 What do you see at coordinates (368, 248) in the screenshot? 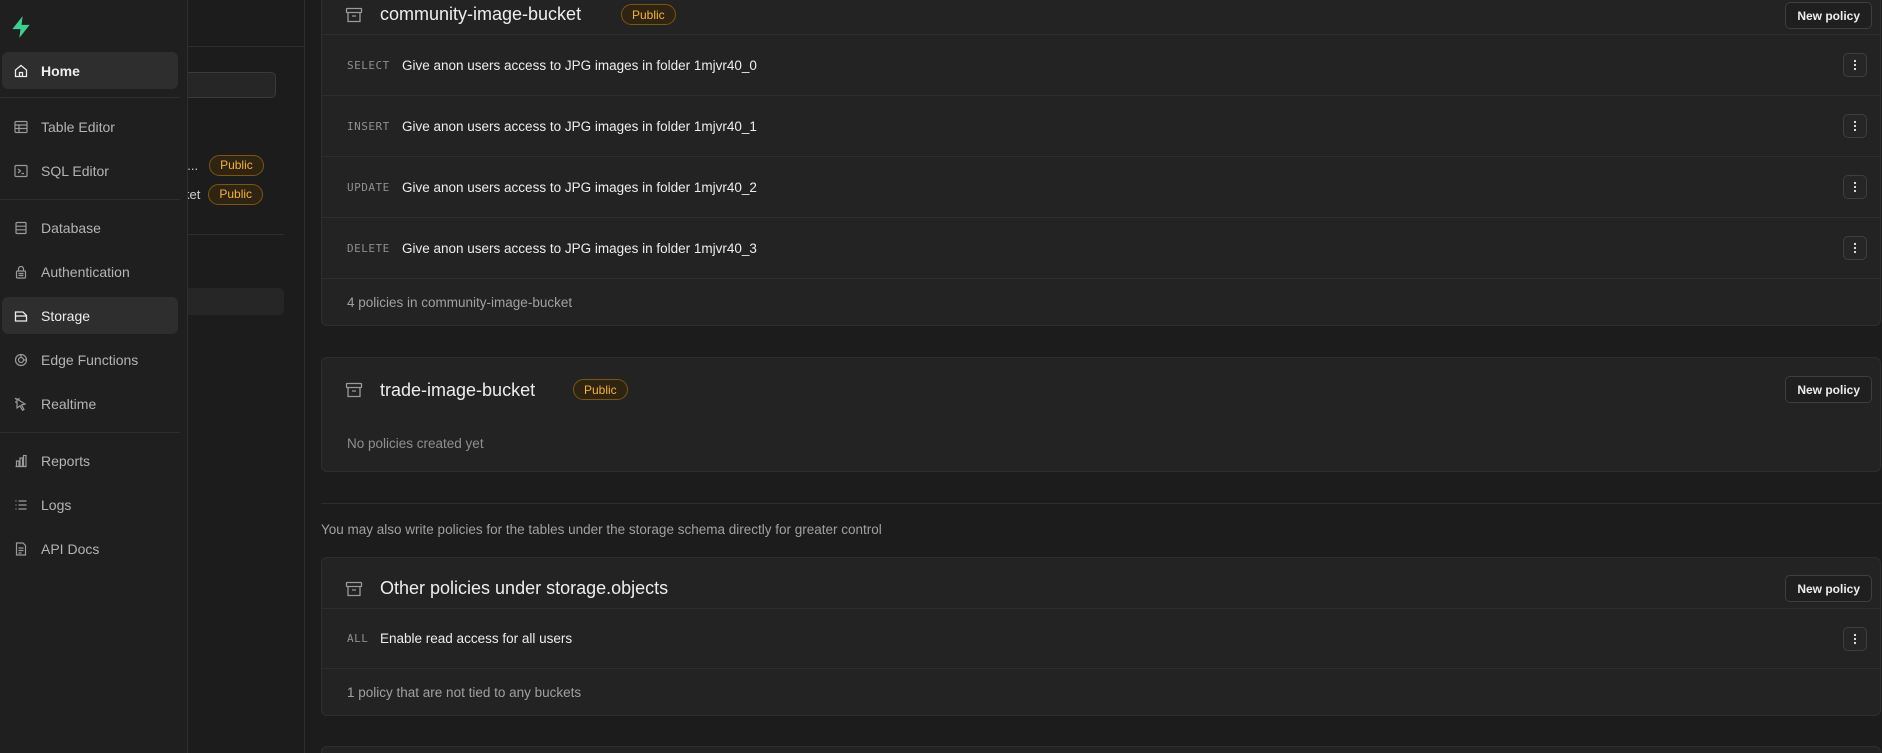
I see `policy-command: DELETE` at bounding box center [368, 248].